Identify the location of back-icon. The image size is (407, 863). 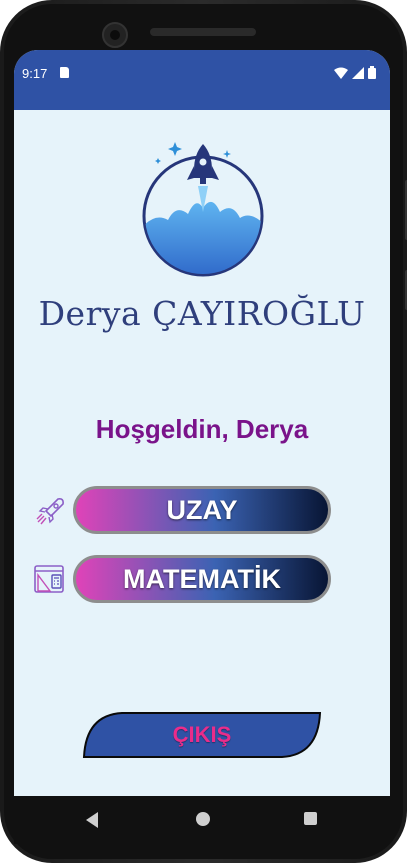
(92, 820).